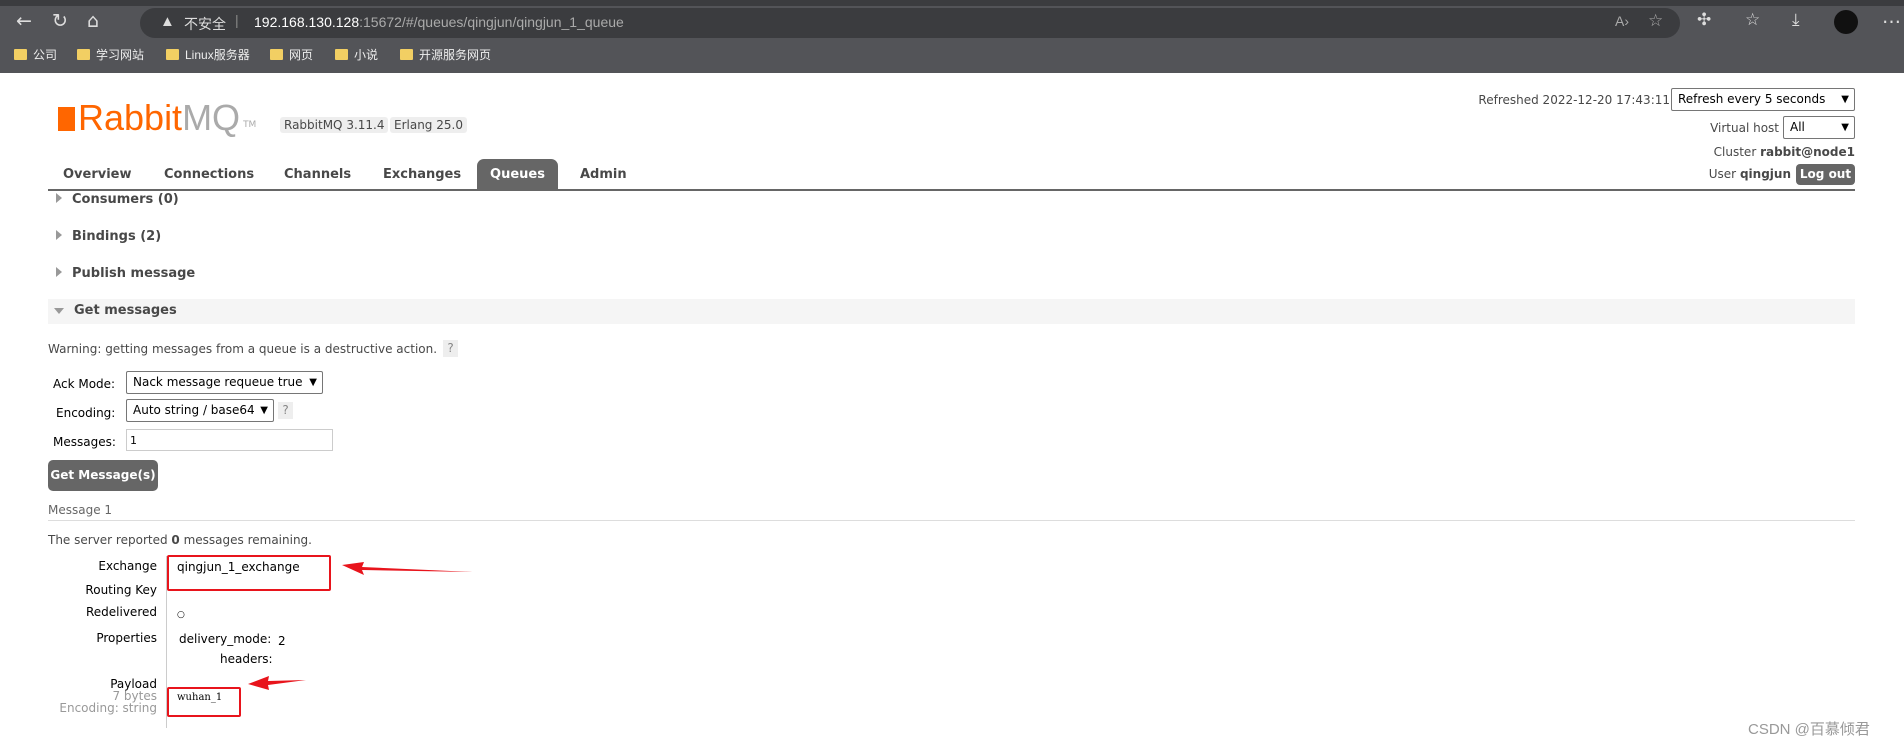 The image size is (1904, 745). I want to click on watermark: CSDN @百慕倾君, so click(1809, 729).